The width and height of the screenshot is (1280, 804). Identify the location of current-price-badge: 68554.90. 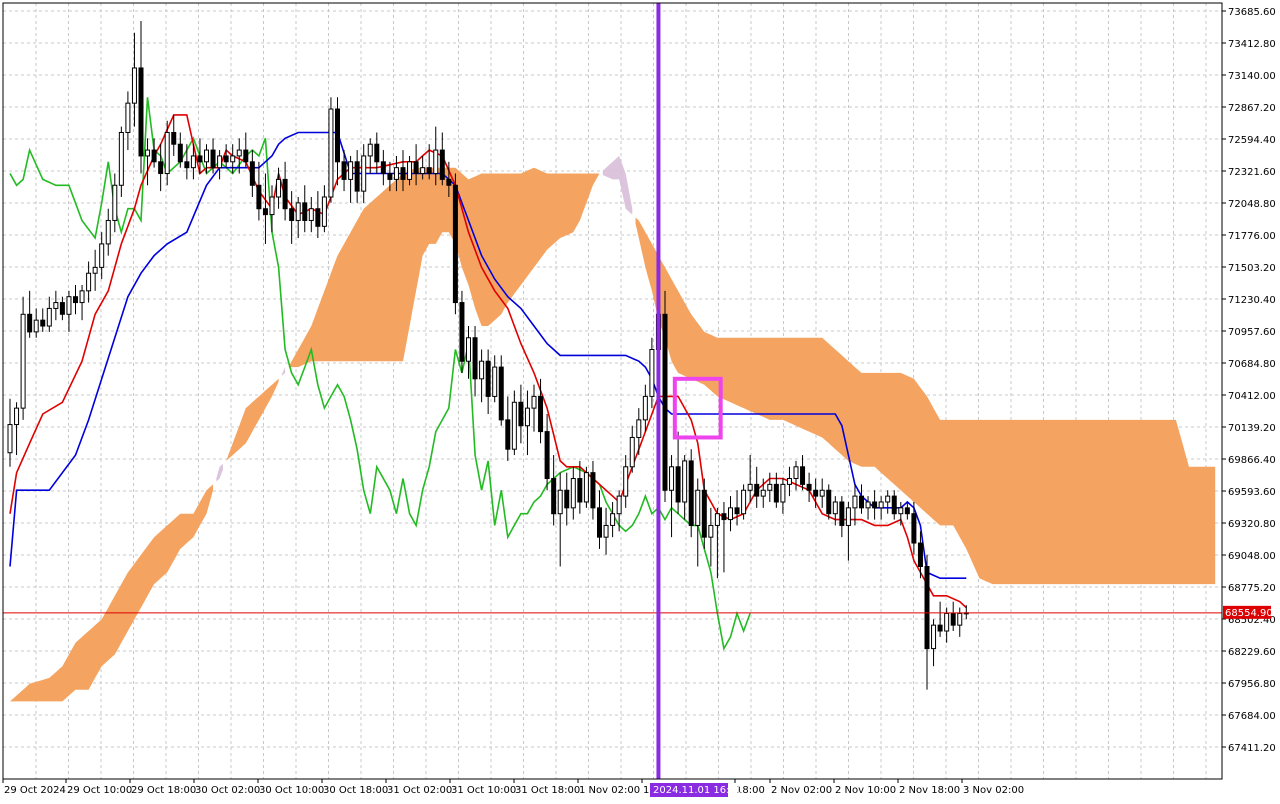
(1248, 612).